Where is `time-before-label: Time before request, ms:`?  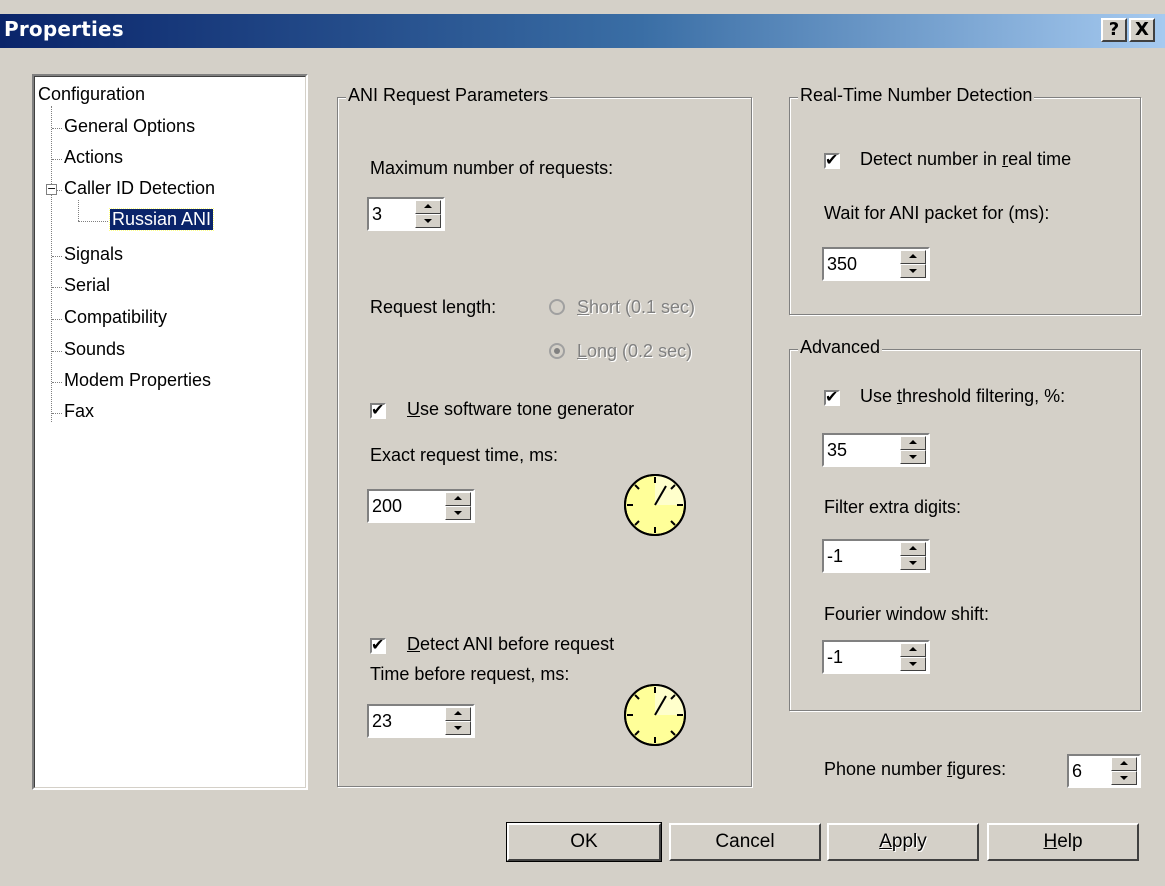 time-before-label: Time before request, ms: is located at coordinates (470, 674).